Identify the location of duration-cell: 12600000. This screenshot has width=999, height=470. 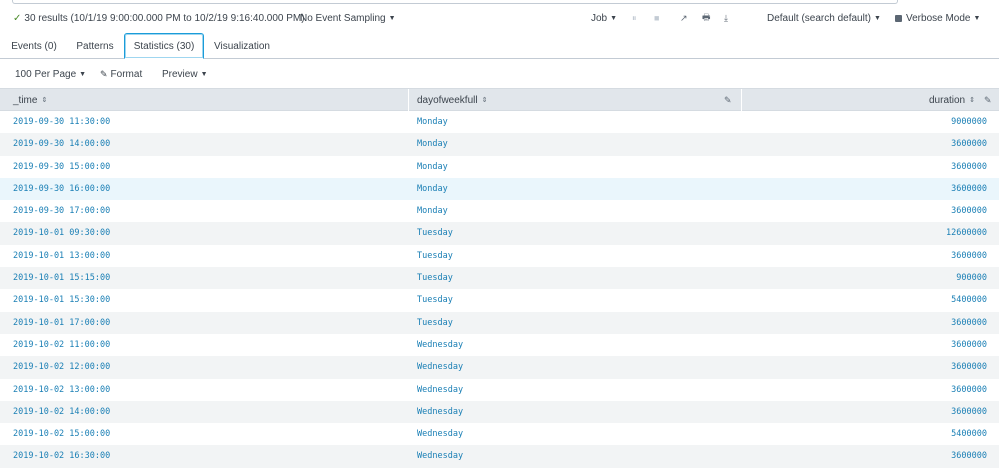
(966, 233).